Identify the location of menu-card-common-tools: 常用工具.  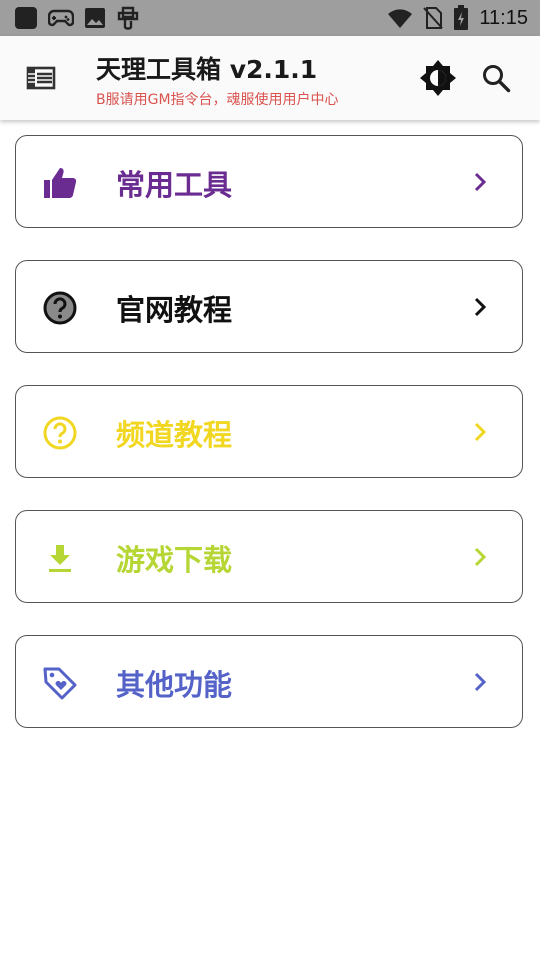
(269, 181).